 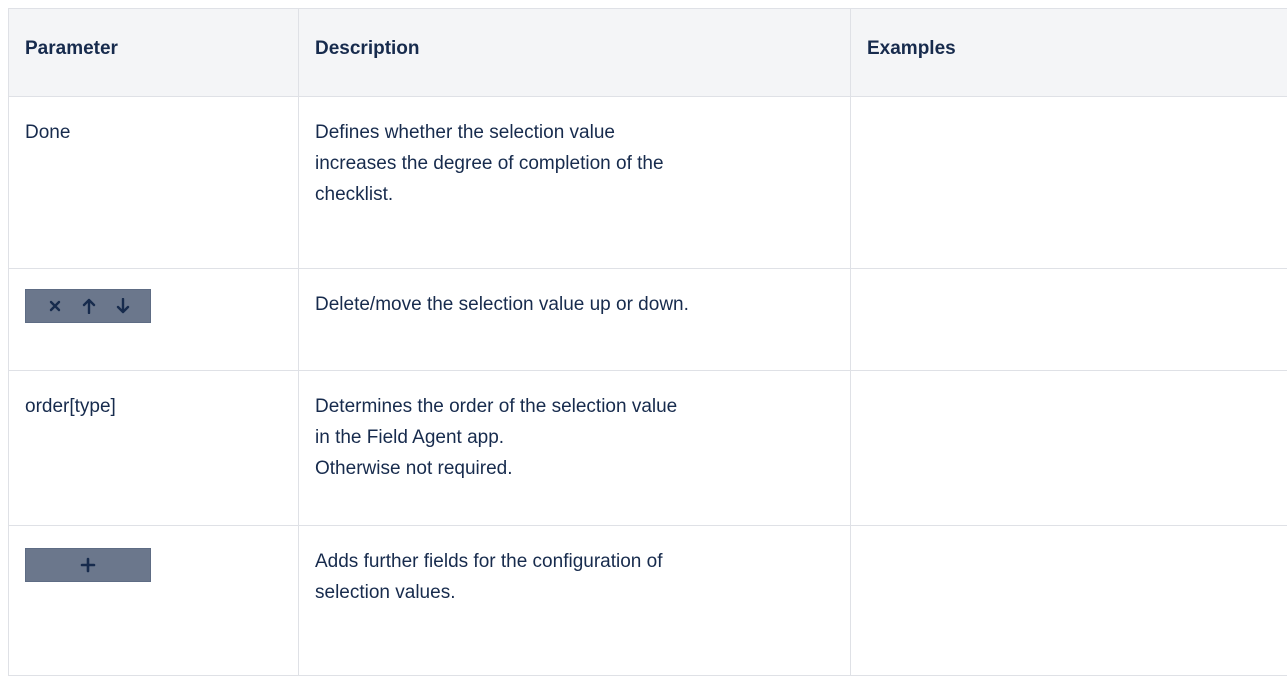 I want to click on description-line: checklist., so click(x=572, y=194).